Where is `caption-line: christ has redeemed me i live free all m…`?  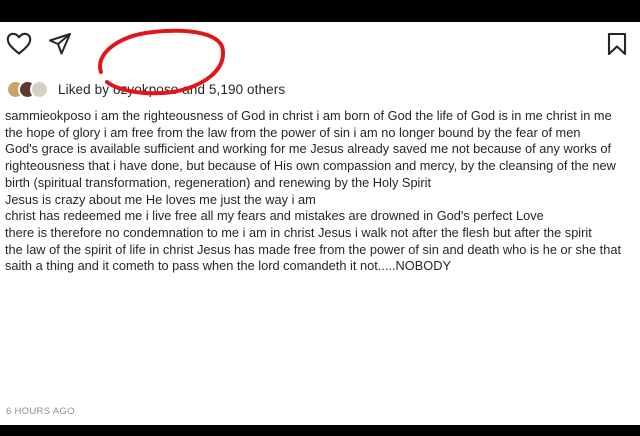
caption-line: christ has redeemed me i live free all m… is located at coordinates (274, 216).